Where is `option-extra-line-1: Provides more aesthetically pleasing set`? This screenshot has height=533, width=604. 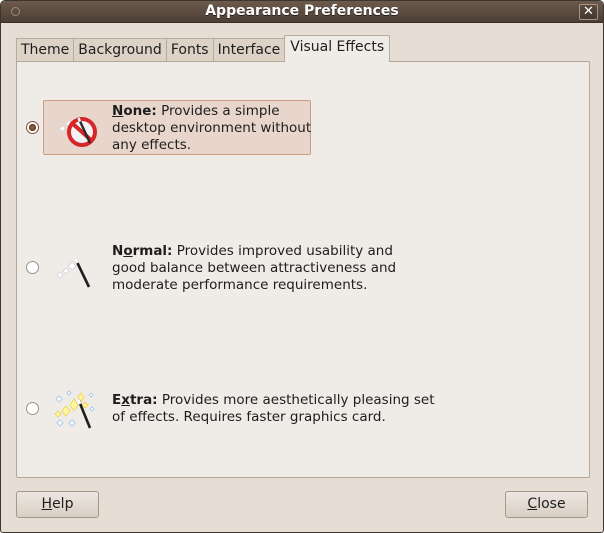
option-extra-line-1: Provides more aesthetically pleasing set is located at coordinates (298, 400).